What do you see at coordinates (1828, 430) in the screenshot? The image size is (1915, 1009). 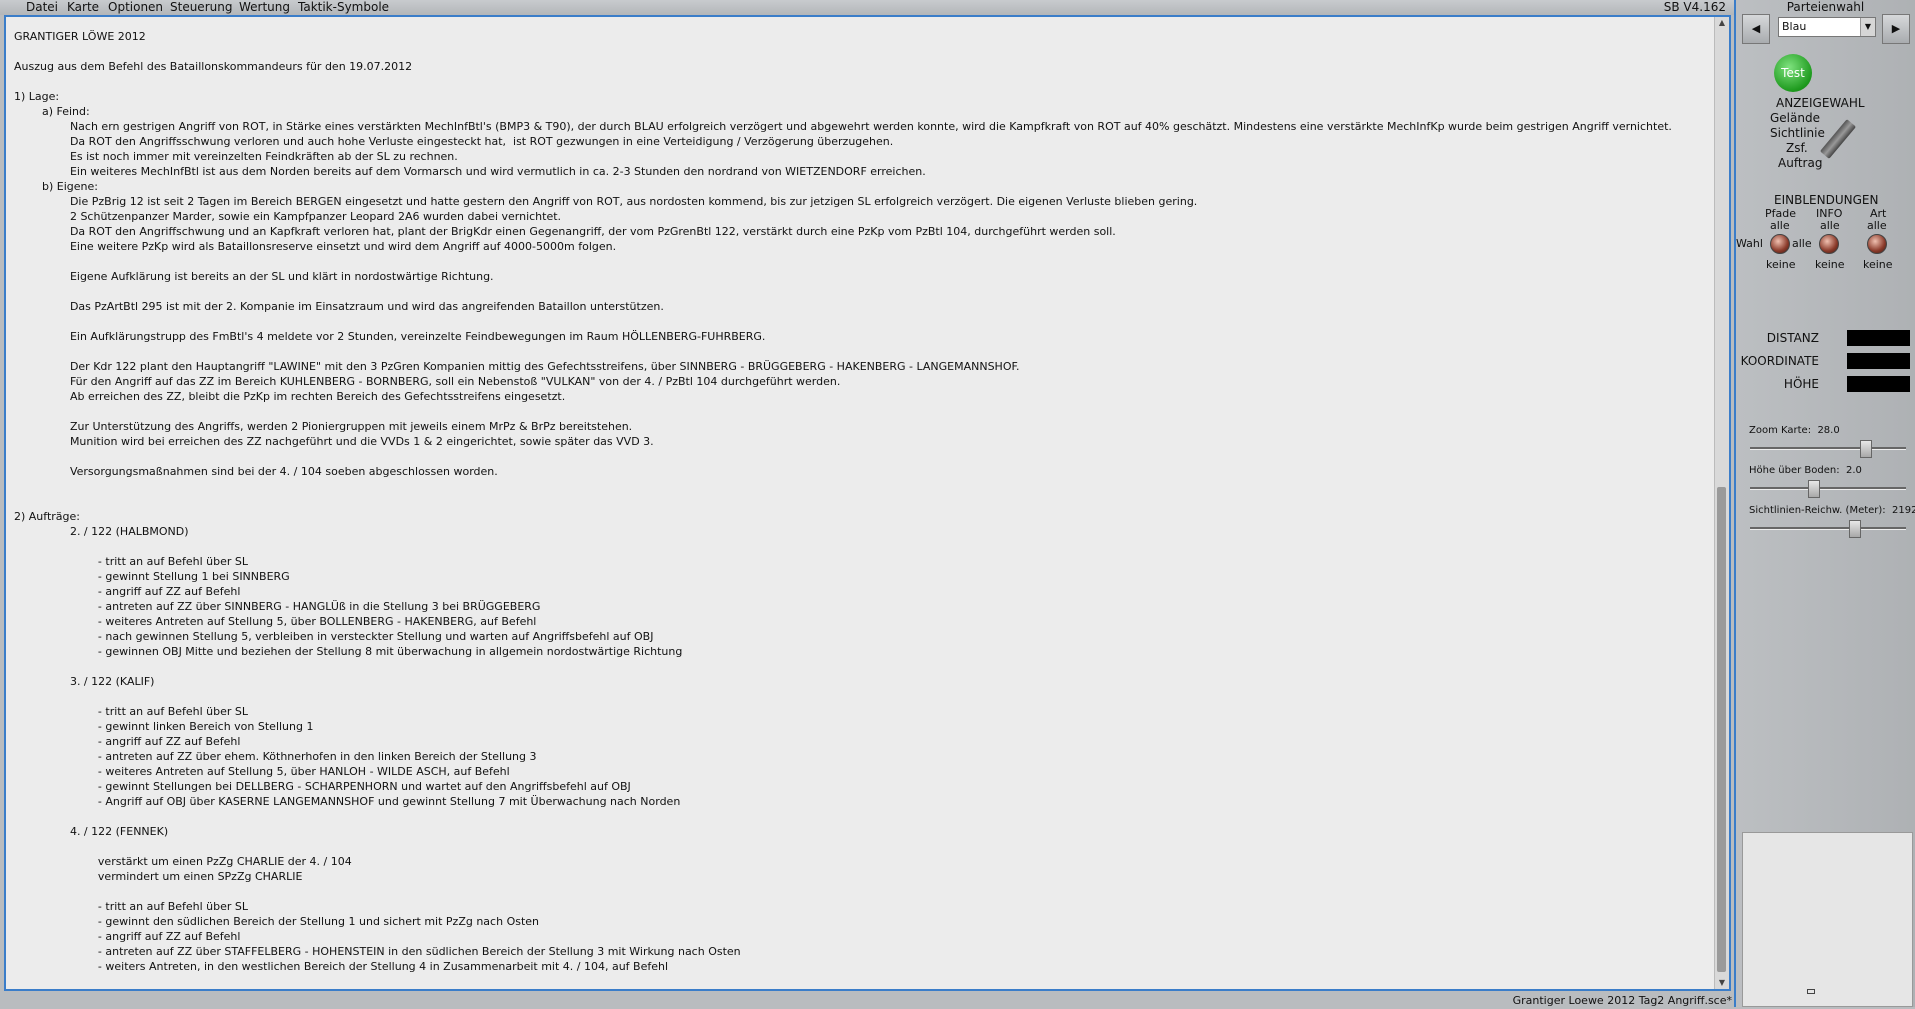 I see `zoom-slider-value: 28.0` at bounding box center [1828, 430].